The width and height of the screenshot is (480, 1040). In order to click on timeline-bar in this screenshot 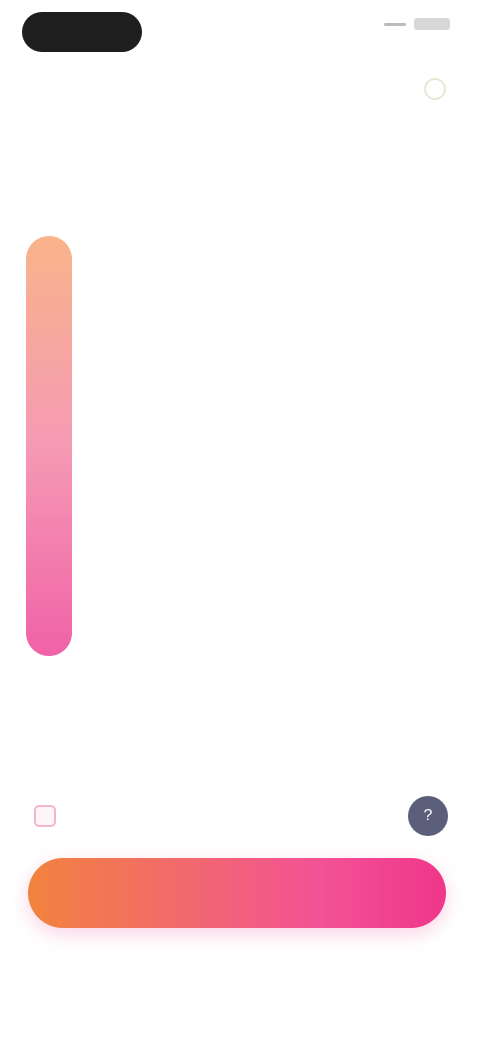, I will do `click(49, 446)`.